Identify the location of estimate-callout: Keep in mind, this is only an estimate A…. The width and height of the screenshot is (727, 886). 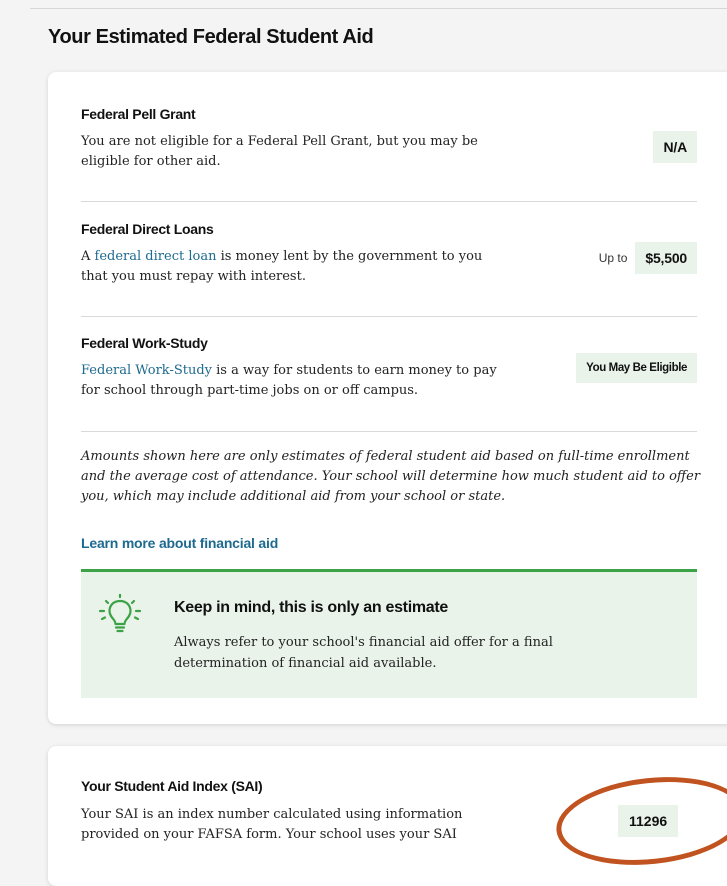
(389, 633).